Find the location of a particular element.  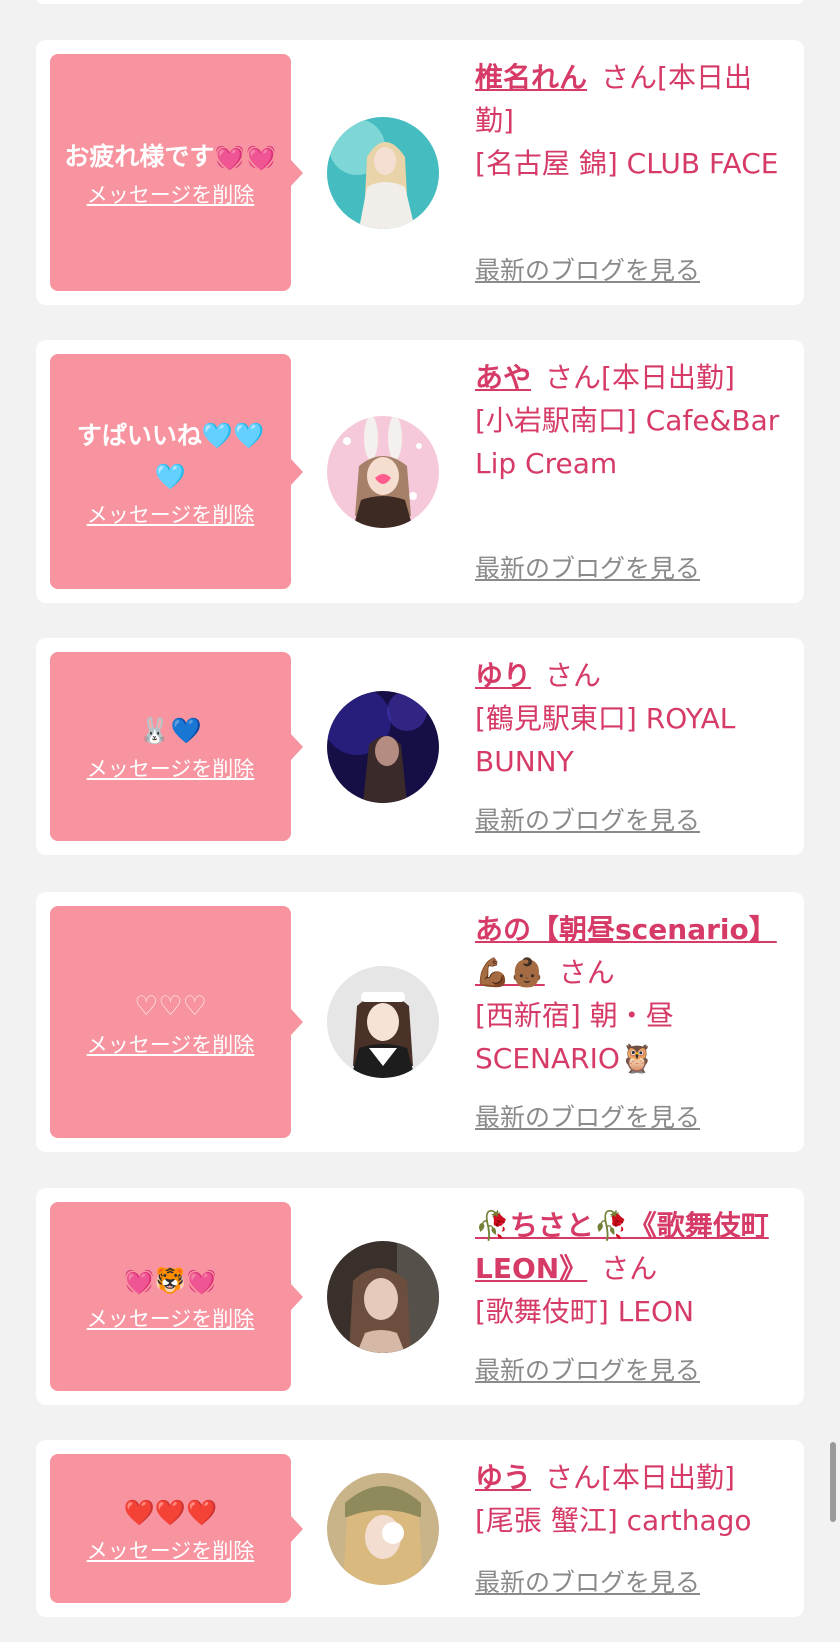

message-bubble: すぱいいね🩵🩵🩵 メッセージを削除 is located at coordinates (176, 471).